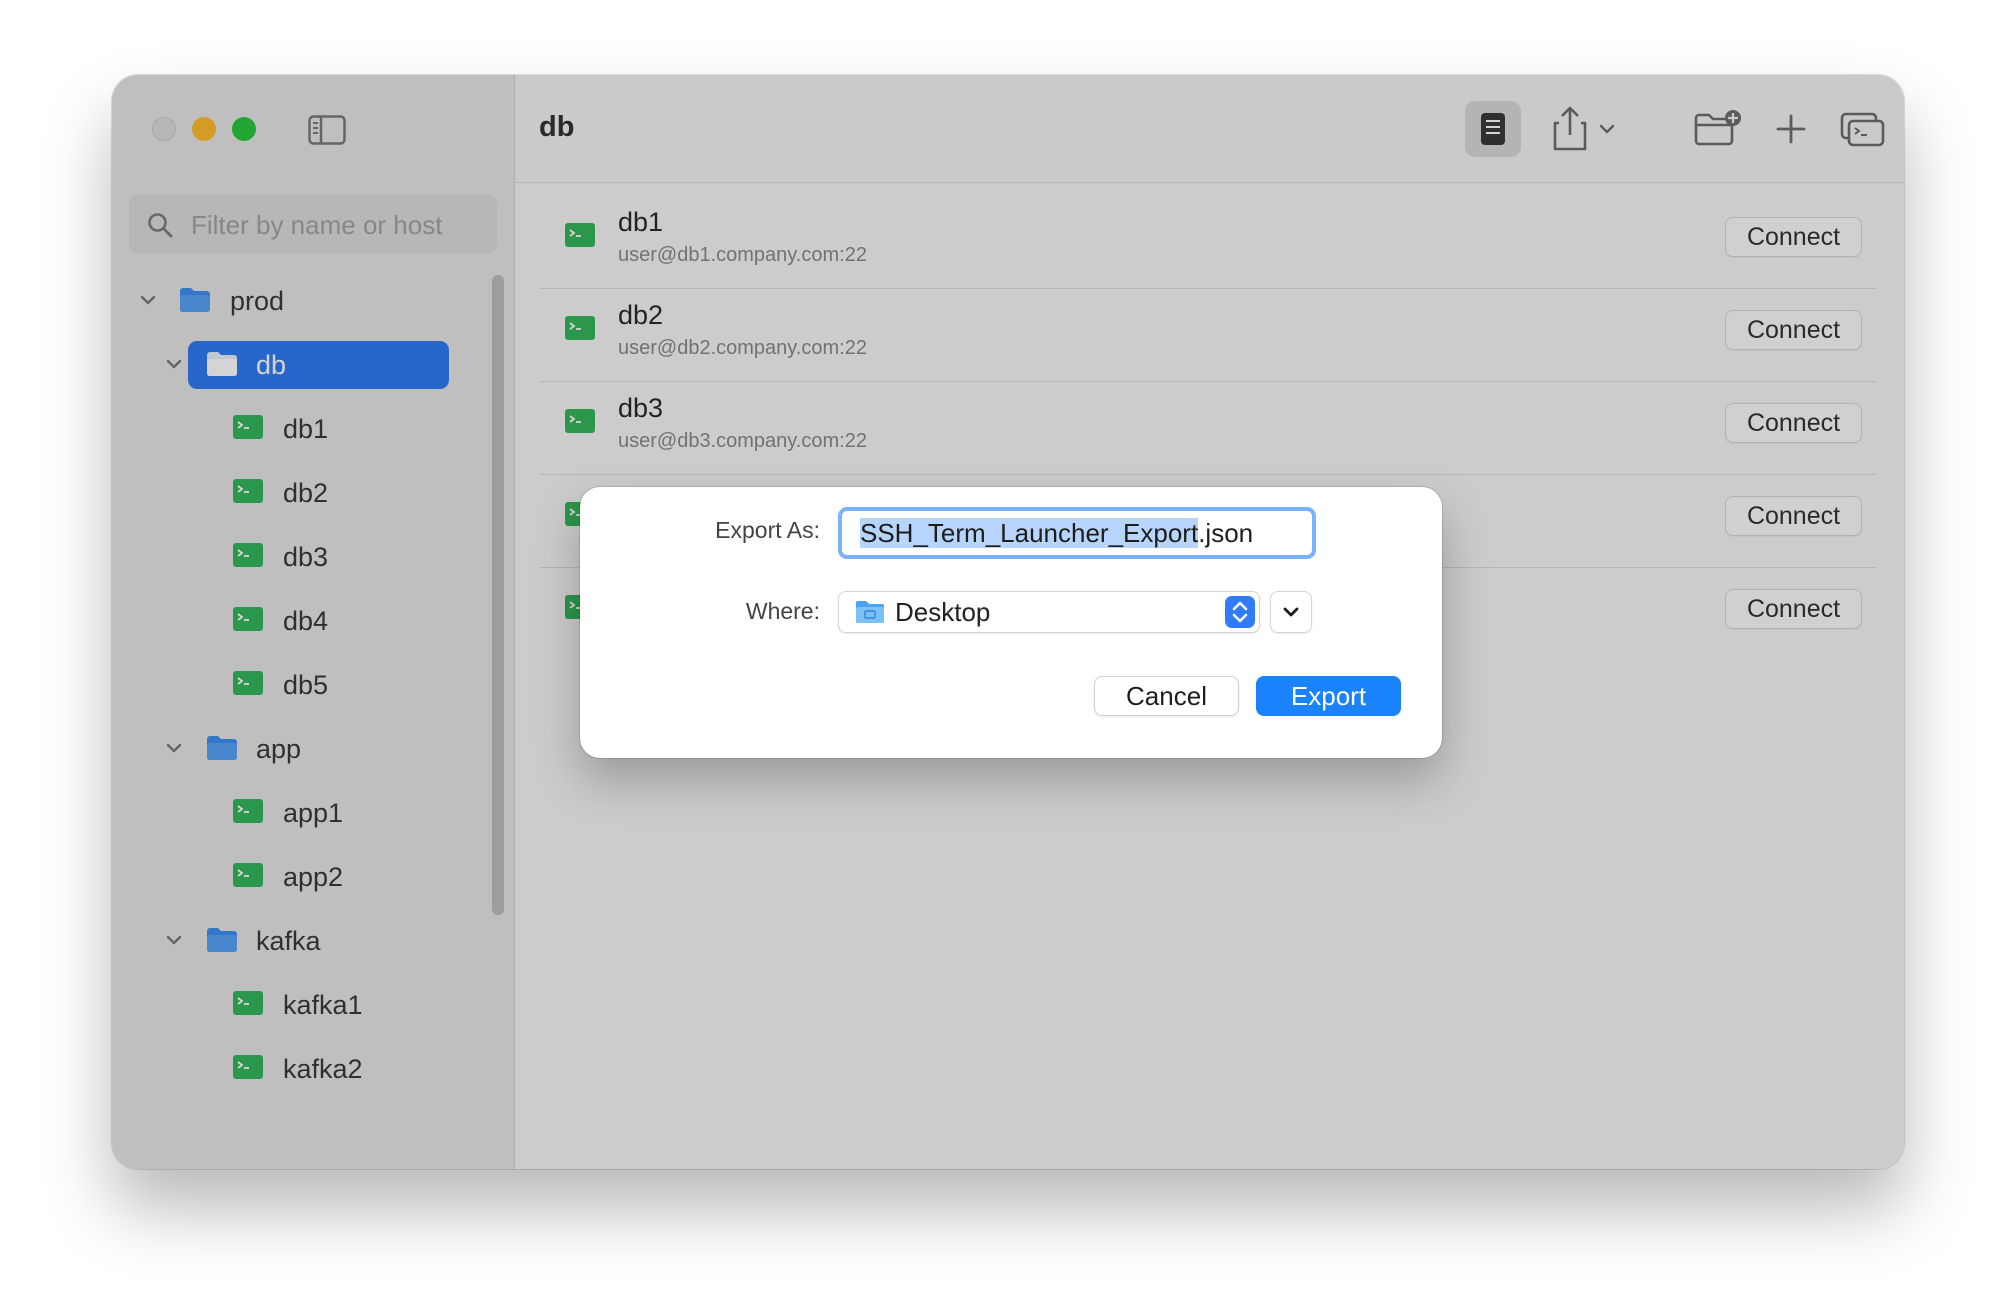 This screenshot has height=1316, width=2014. I want to click on expand-browser-button, so click(1291, 612).